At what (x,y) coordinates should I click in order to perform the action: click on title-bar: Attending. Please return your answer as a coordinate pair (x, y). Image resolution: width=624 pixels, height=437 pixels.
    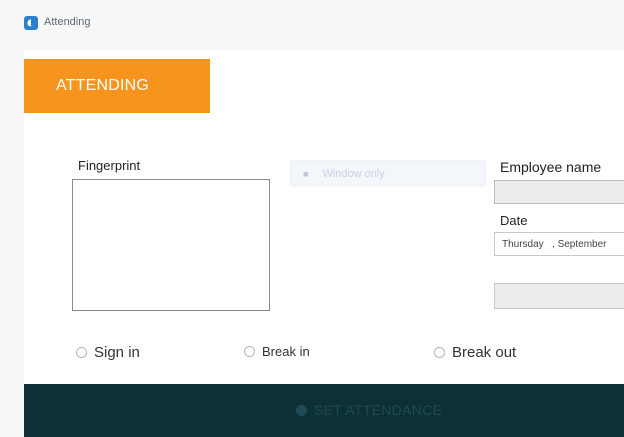
    Looking at the image, I should click on (312, 25).